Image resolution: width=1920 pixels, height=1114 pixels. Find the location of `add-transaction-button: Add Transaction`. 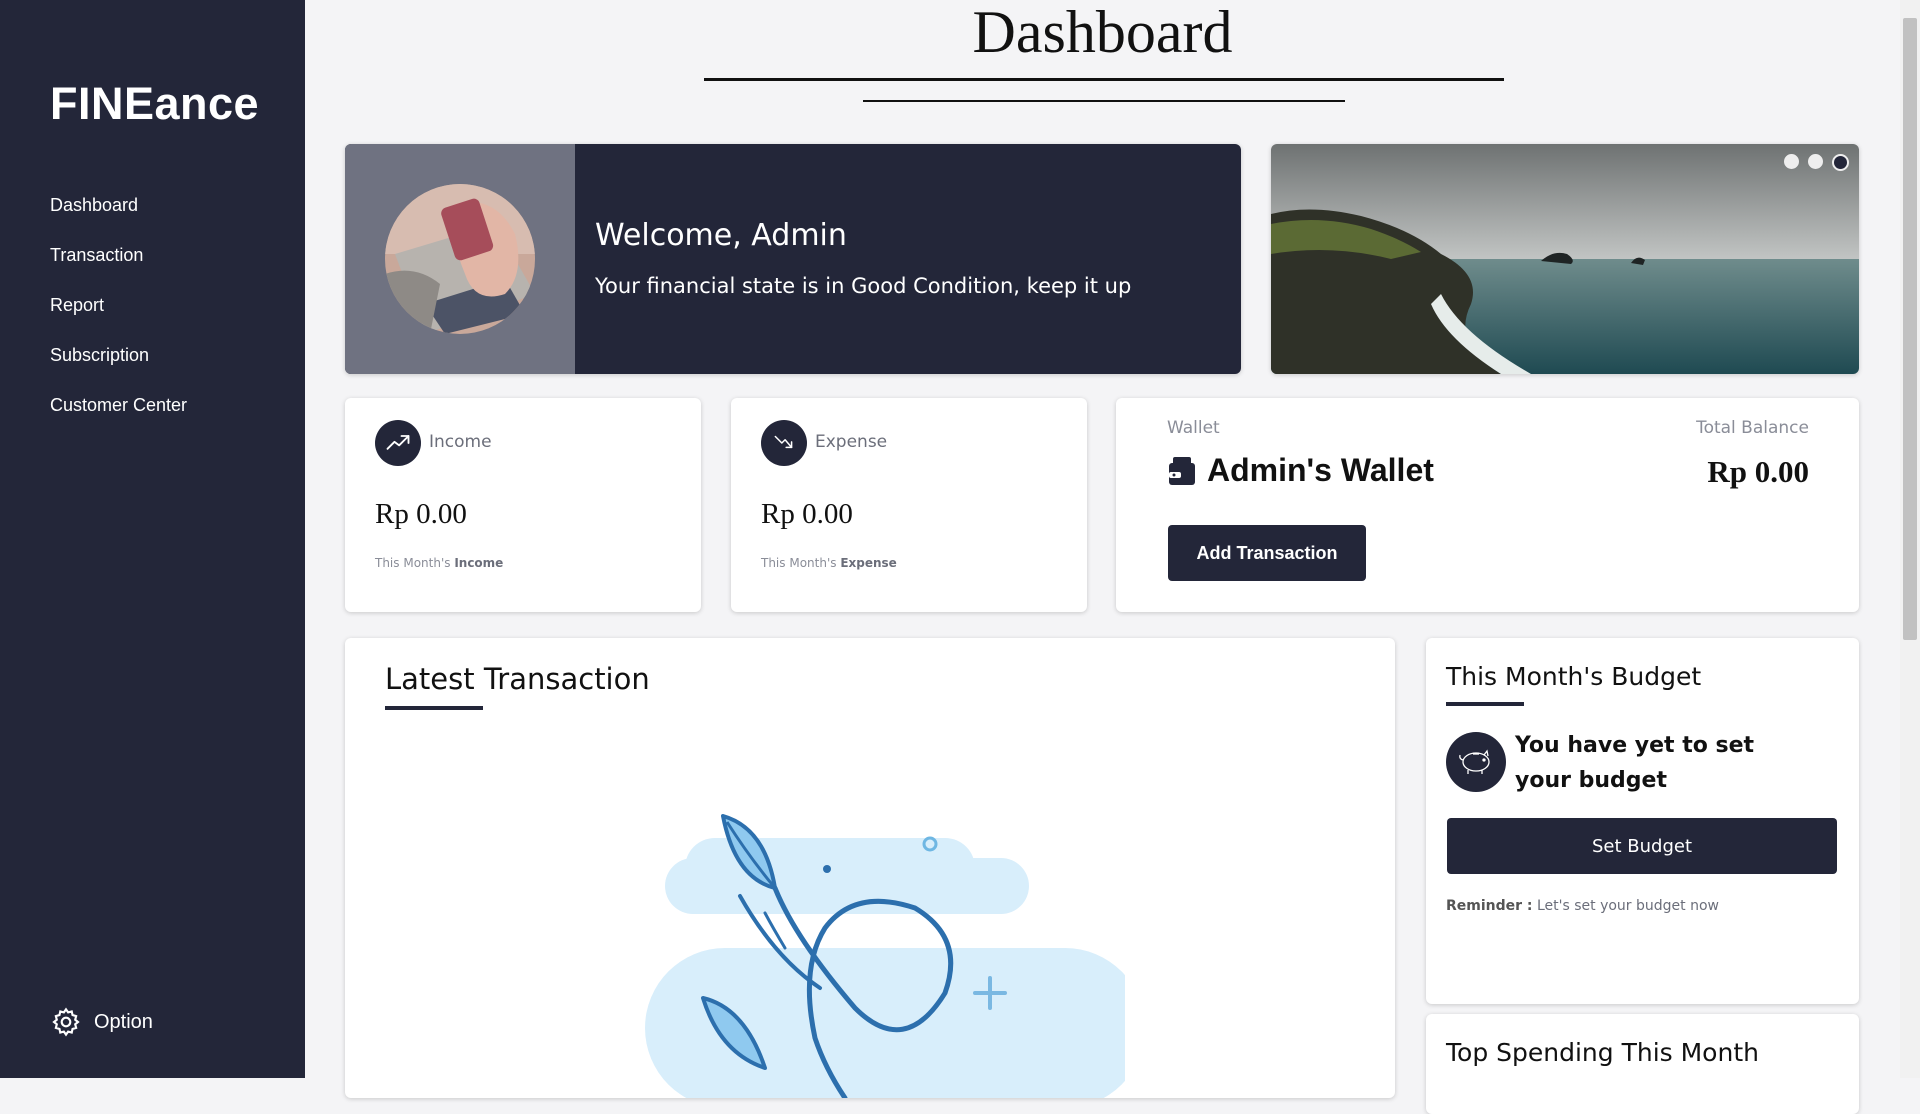

add-transaction-button: Add Transaction is located at coordinates (1267, 553).